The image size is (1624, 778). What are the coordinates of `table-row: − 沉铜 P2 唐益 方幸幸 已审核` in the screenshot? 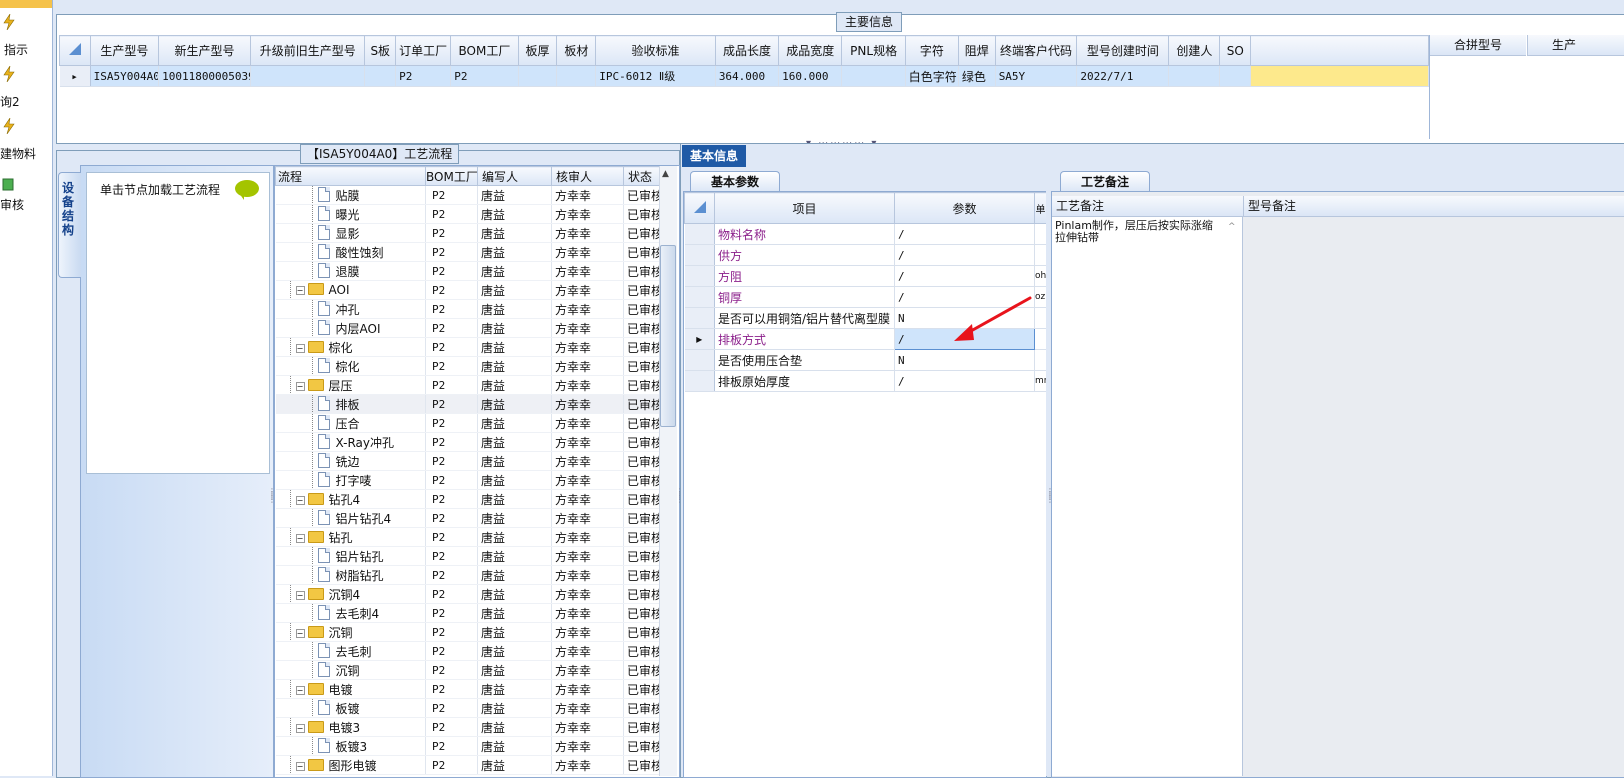 It's located at (469, 632).